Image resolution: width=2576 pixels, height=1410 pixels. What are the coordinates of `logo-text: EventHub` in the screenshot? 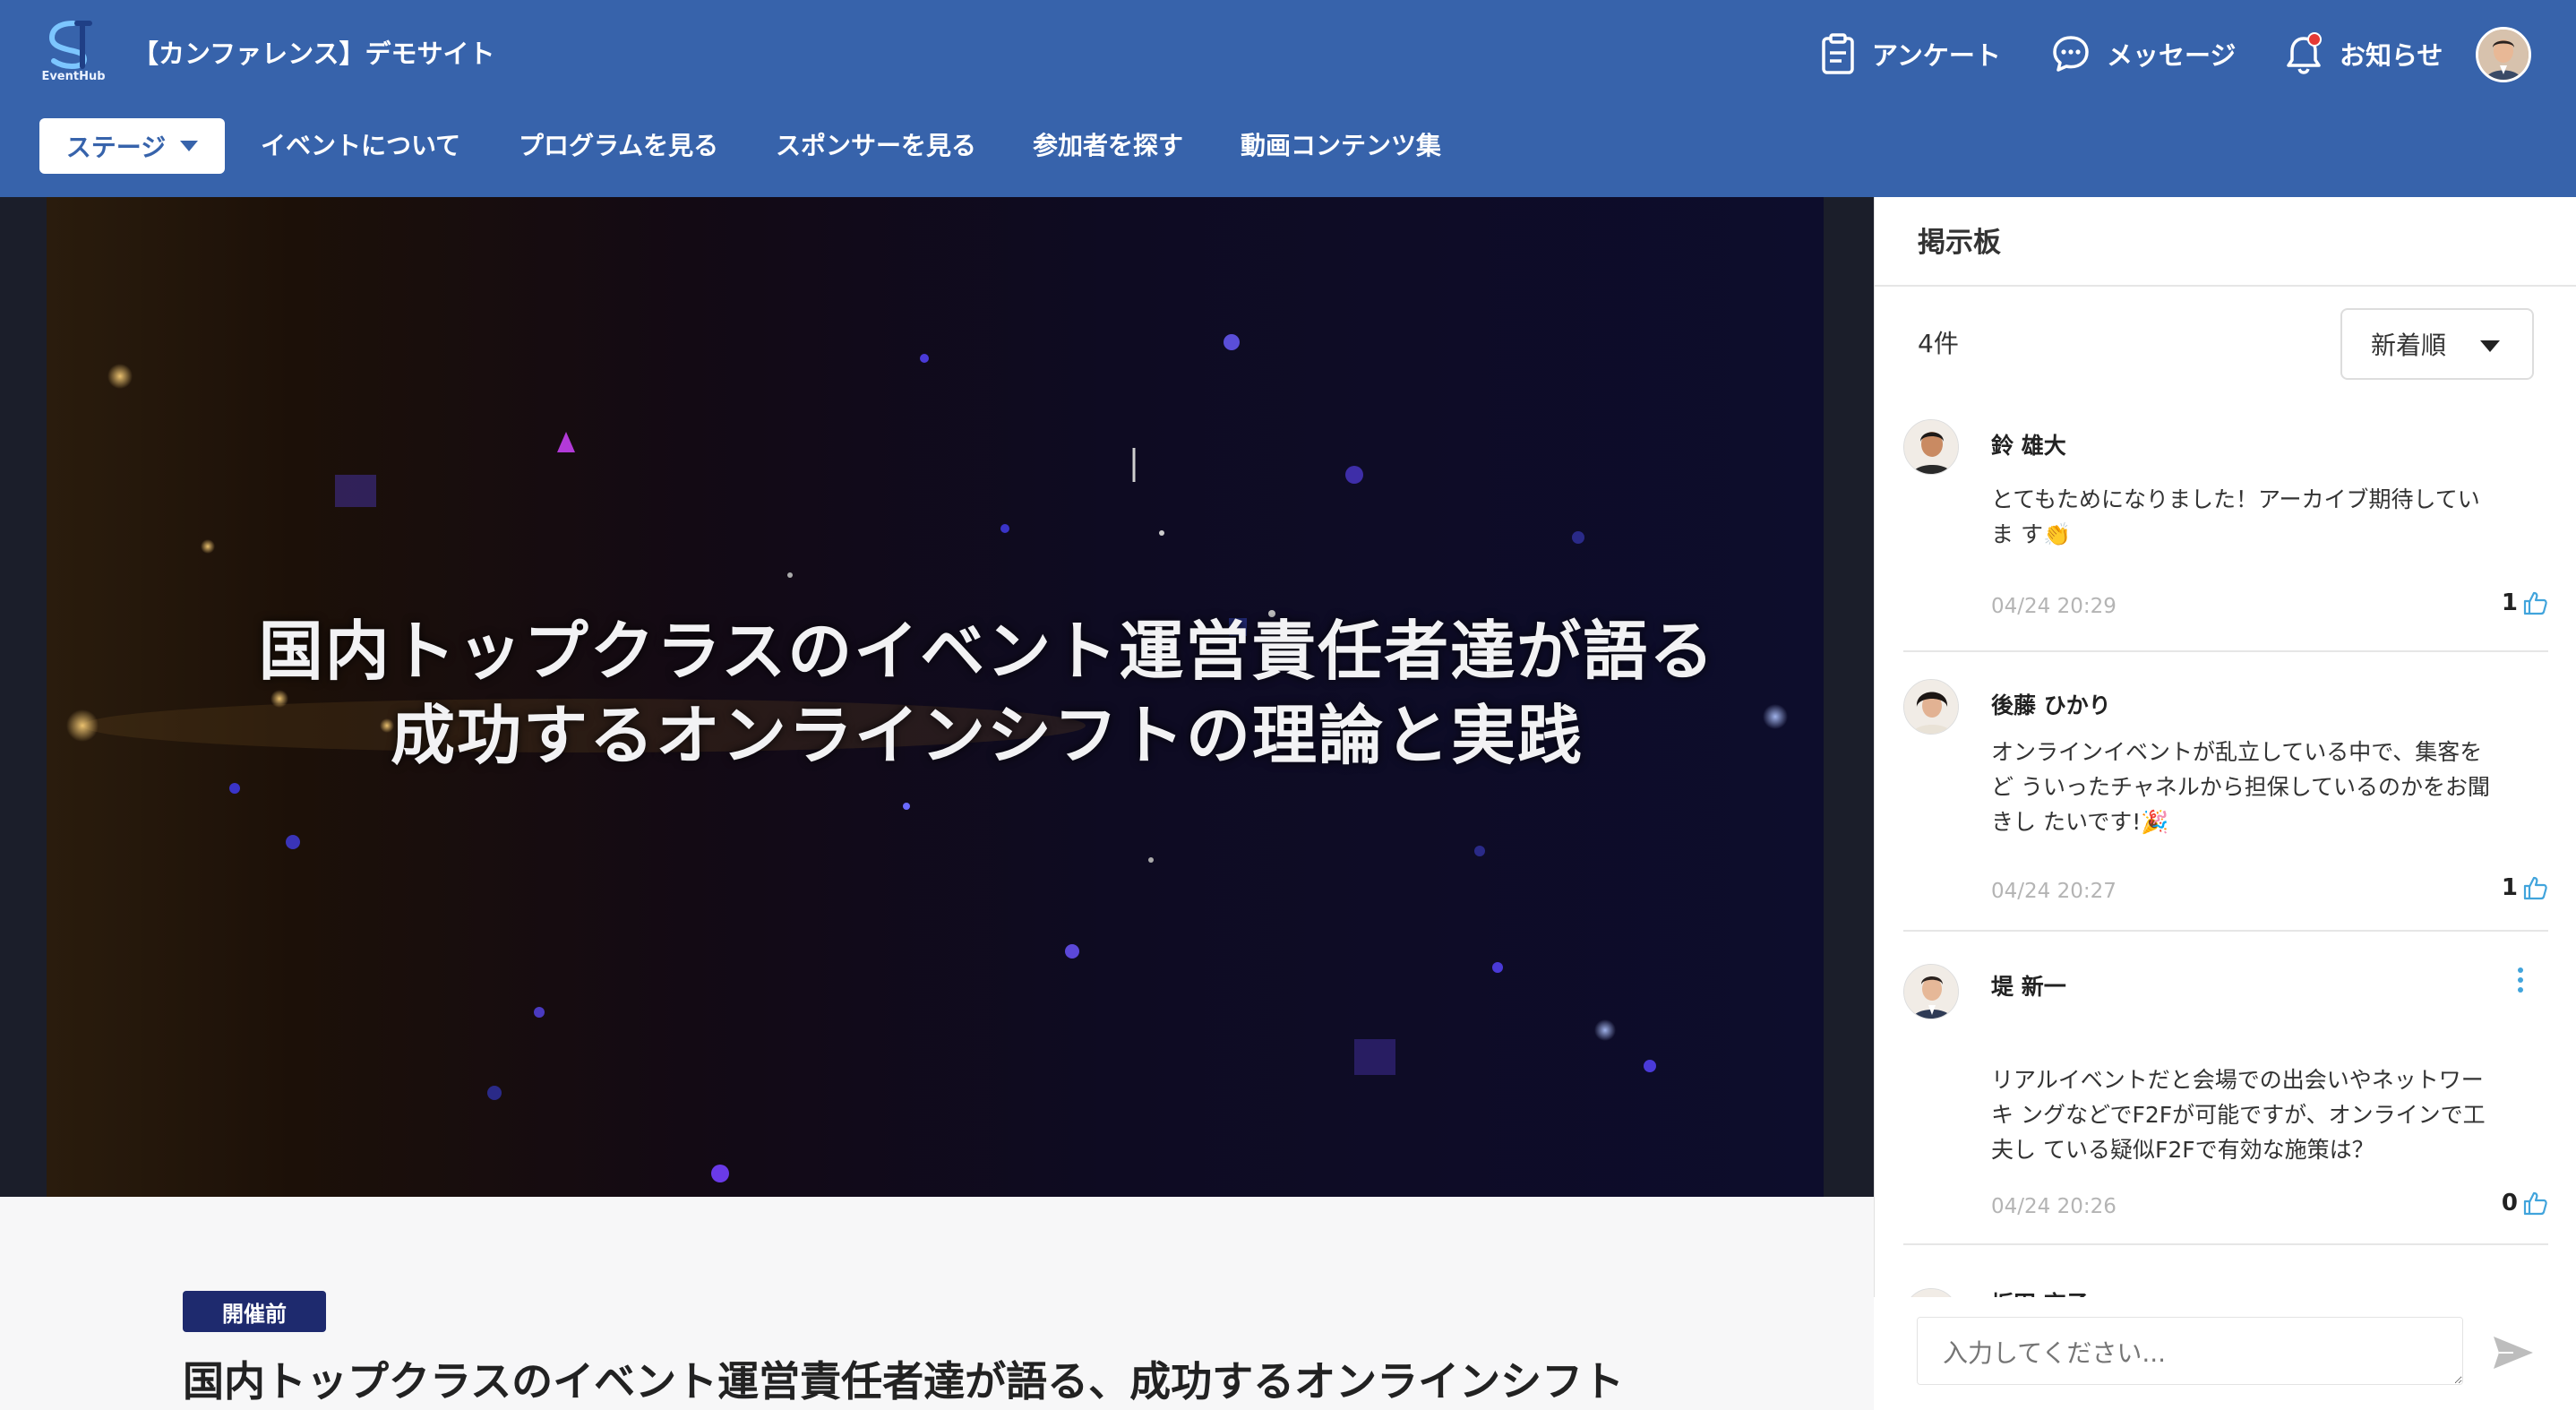 It's located at (73, 76).